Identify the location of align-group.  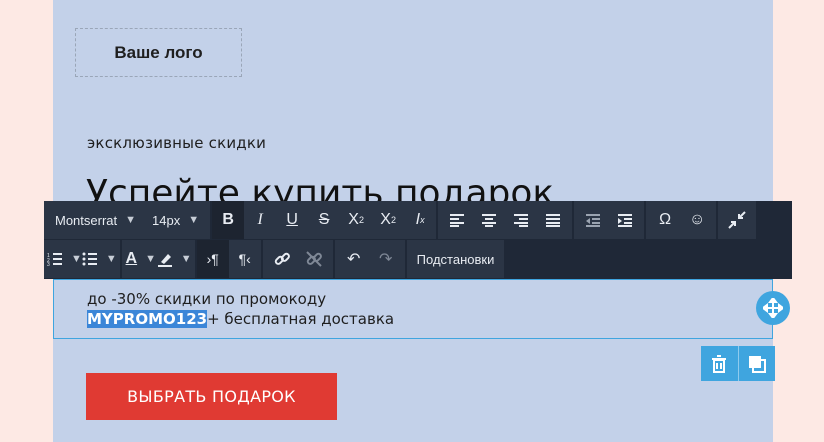
(505, 220).